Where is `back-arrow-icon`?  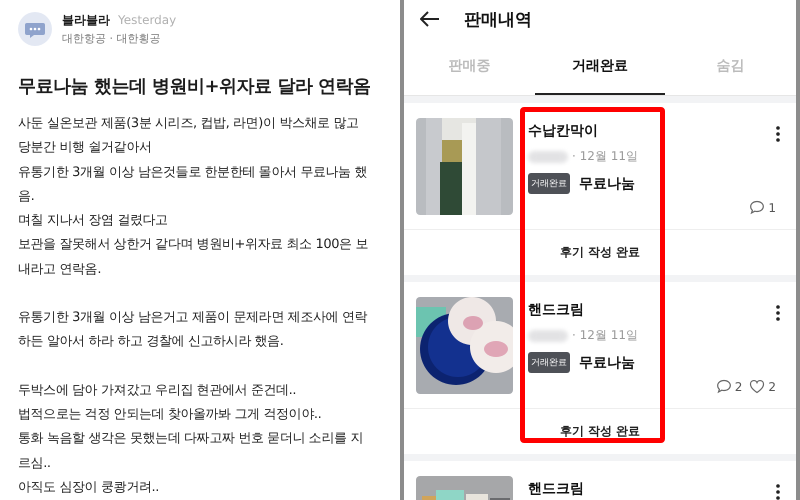
back-arrow-icon is located at coordinates (430, 19).